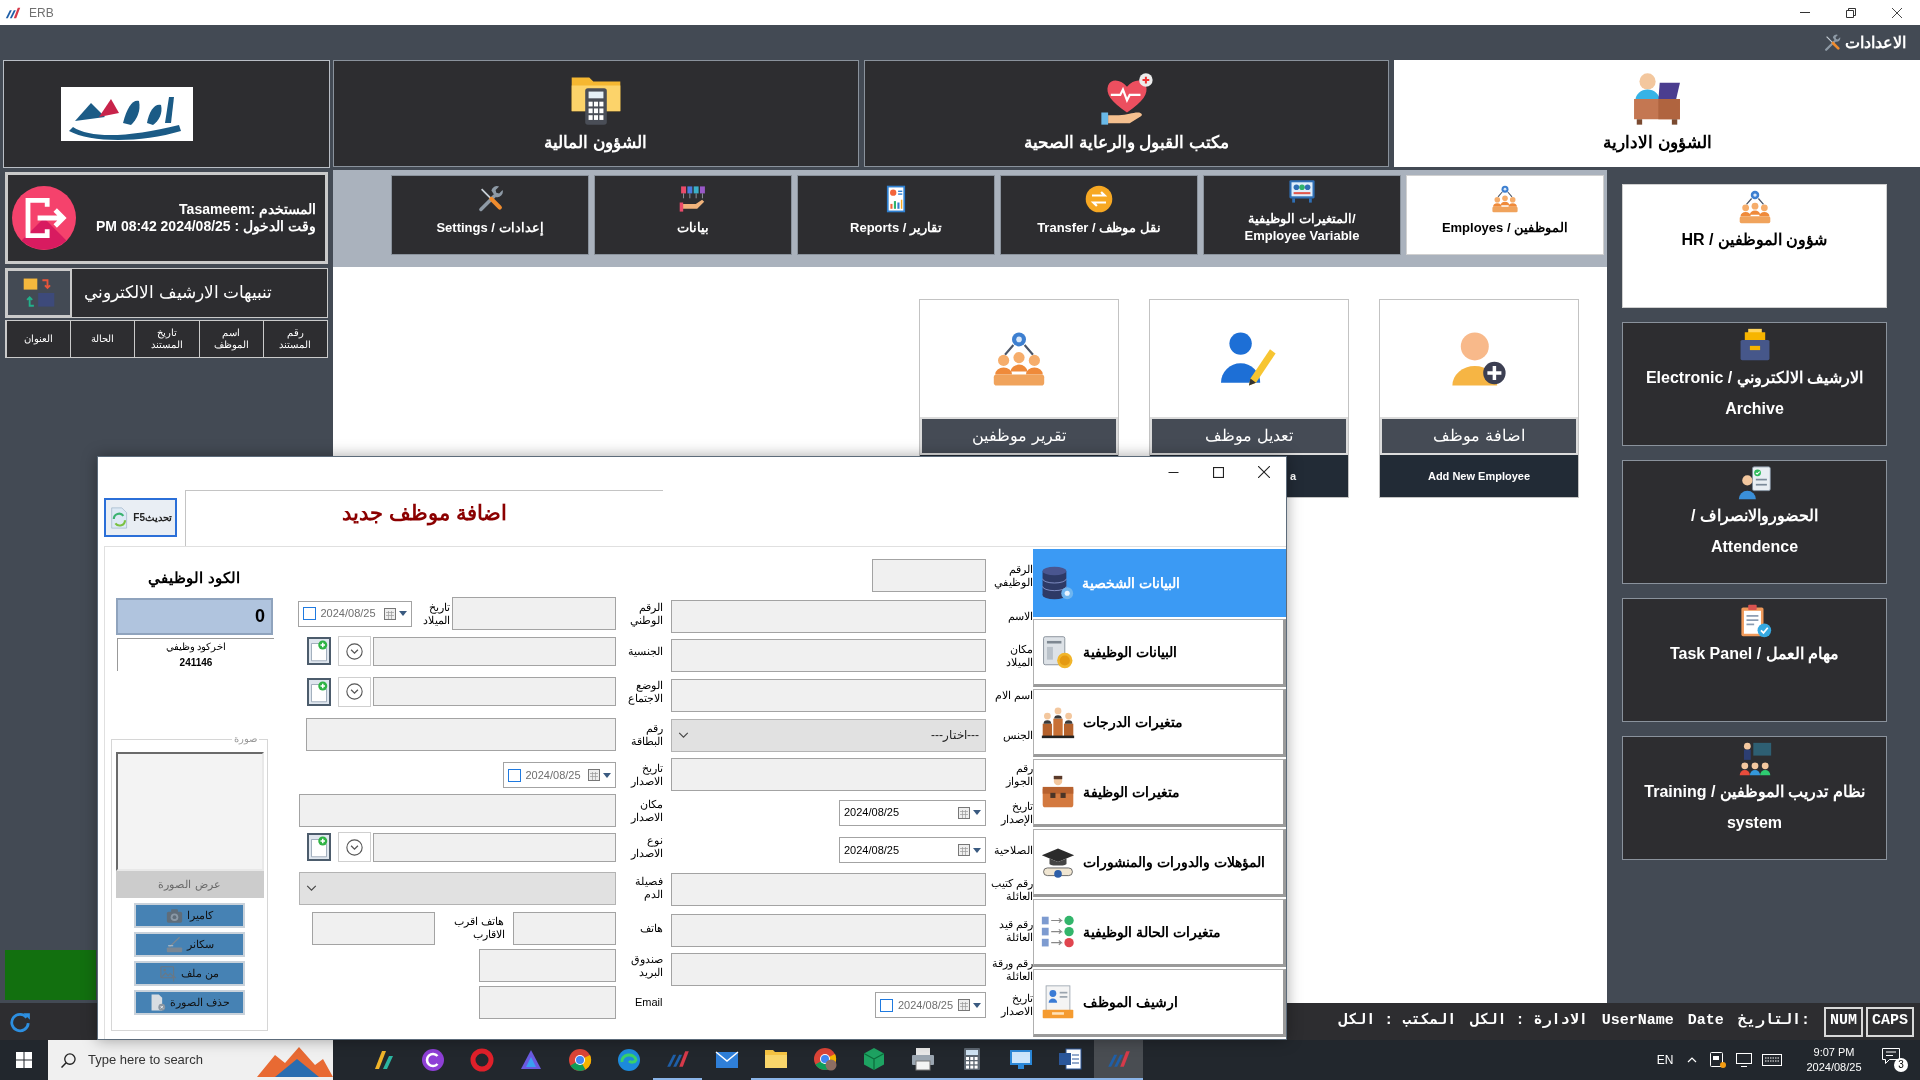 Image resolution: width=1920 pixels, height=1080 pixels. What do you see at coordinates (230, 339) in the screenshot?
I see `column-header: اسم الموظف` at bounding box center [230, 339].